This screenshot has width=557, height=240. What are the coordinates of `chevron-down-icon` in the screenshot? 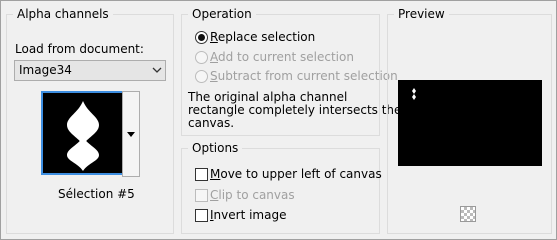 It's located at (157, 70).